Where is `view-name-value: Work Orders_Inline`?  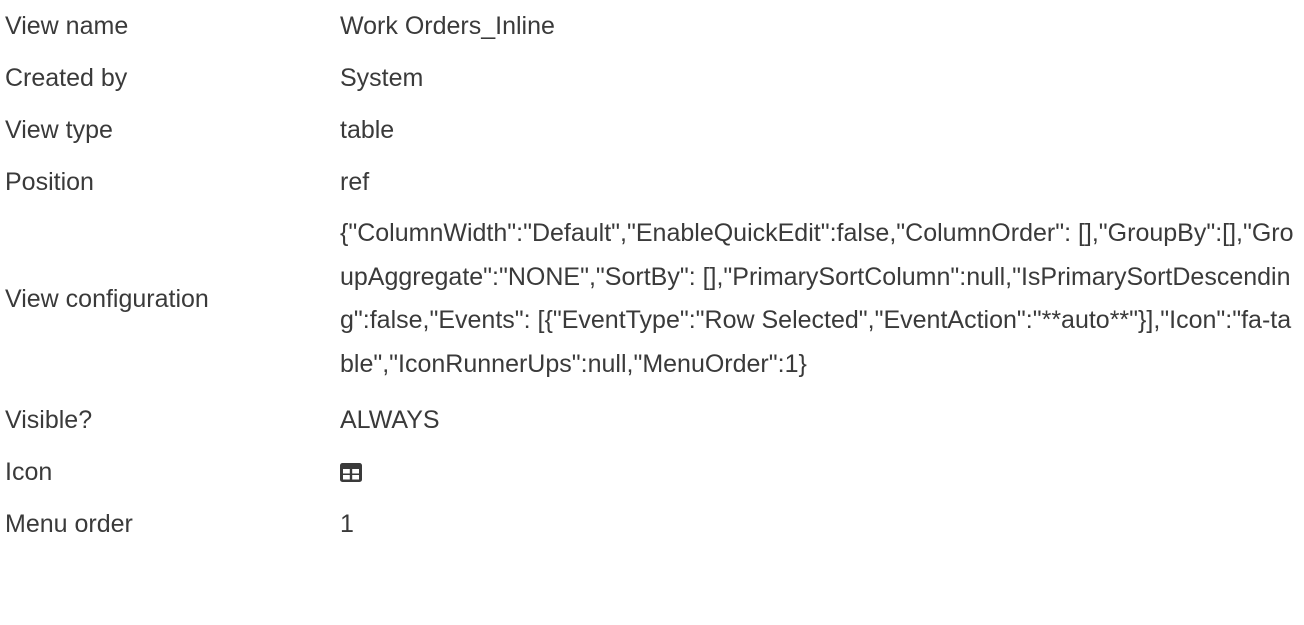
view-name-value: Work Orders_Inline is located at coordinates (447, 25).